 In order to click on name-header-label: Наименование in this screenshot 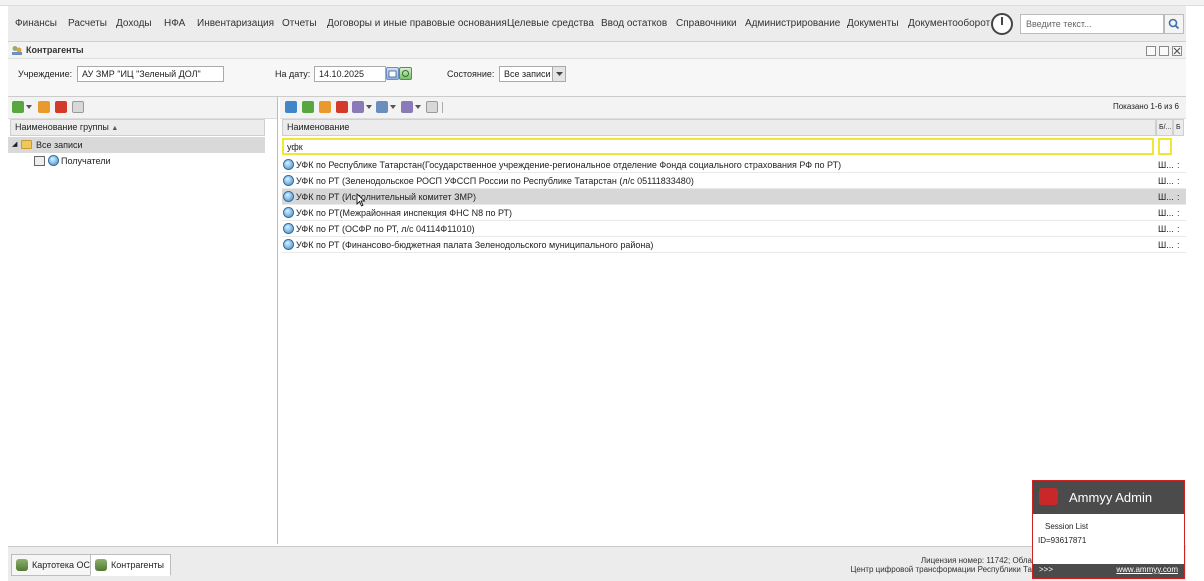, I will do `click(318, 127)`.